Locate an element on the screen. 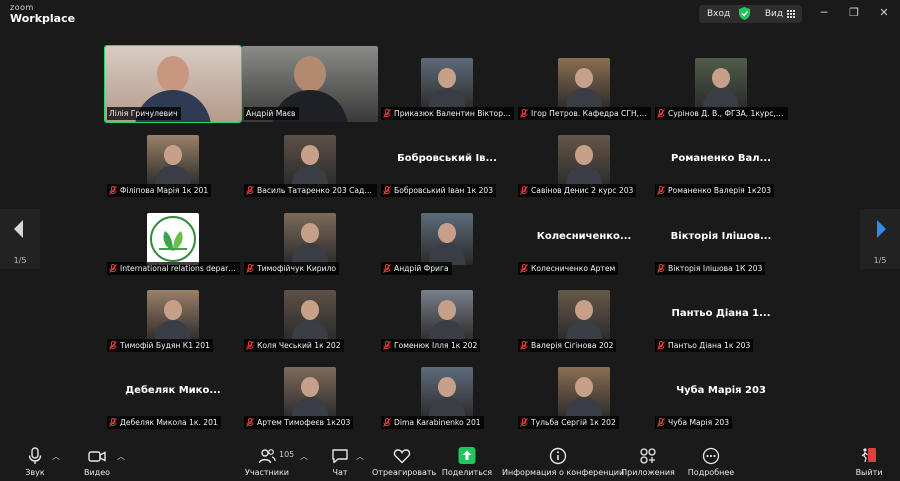  participant-tile: Андрій Маєв is located at coordinates (310, 84).